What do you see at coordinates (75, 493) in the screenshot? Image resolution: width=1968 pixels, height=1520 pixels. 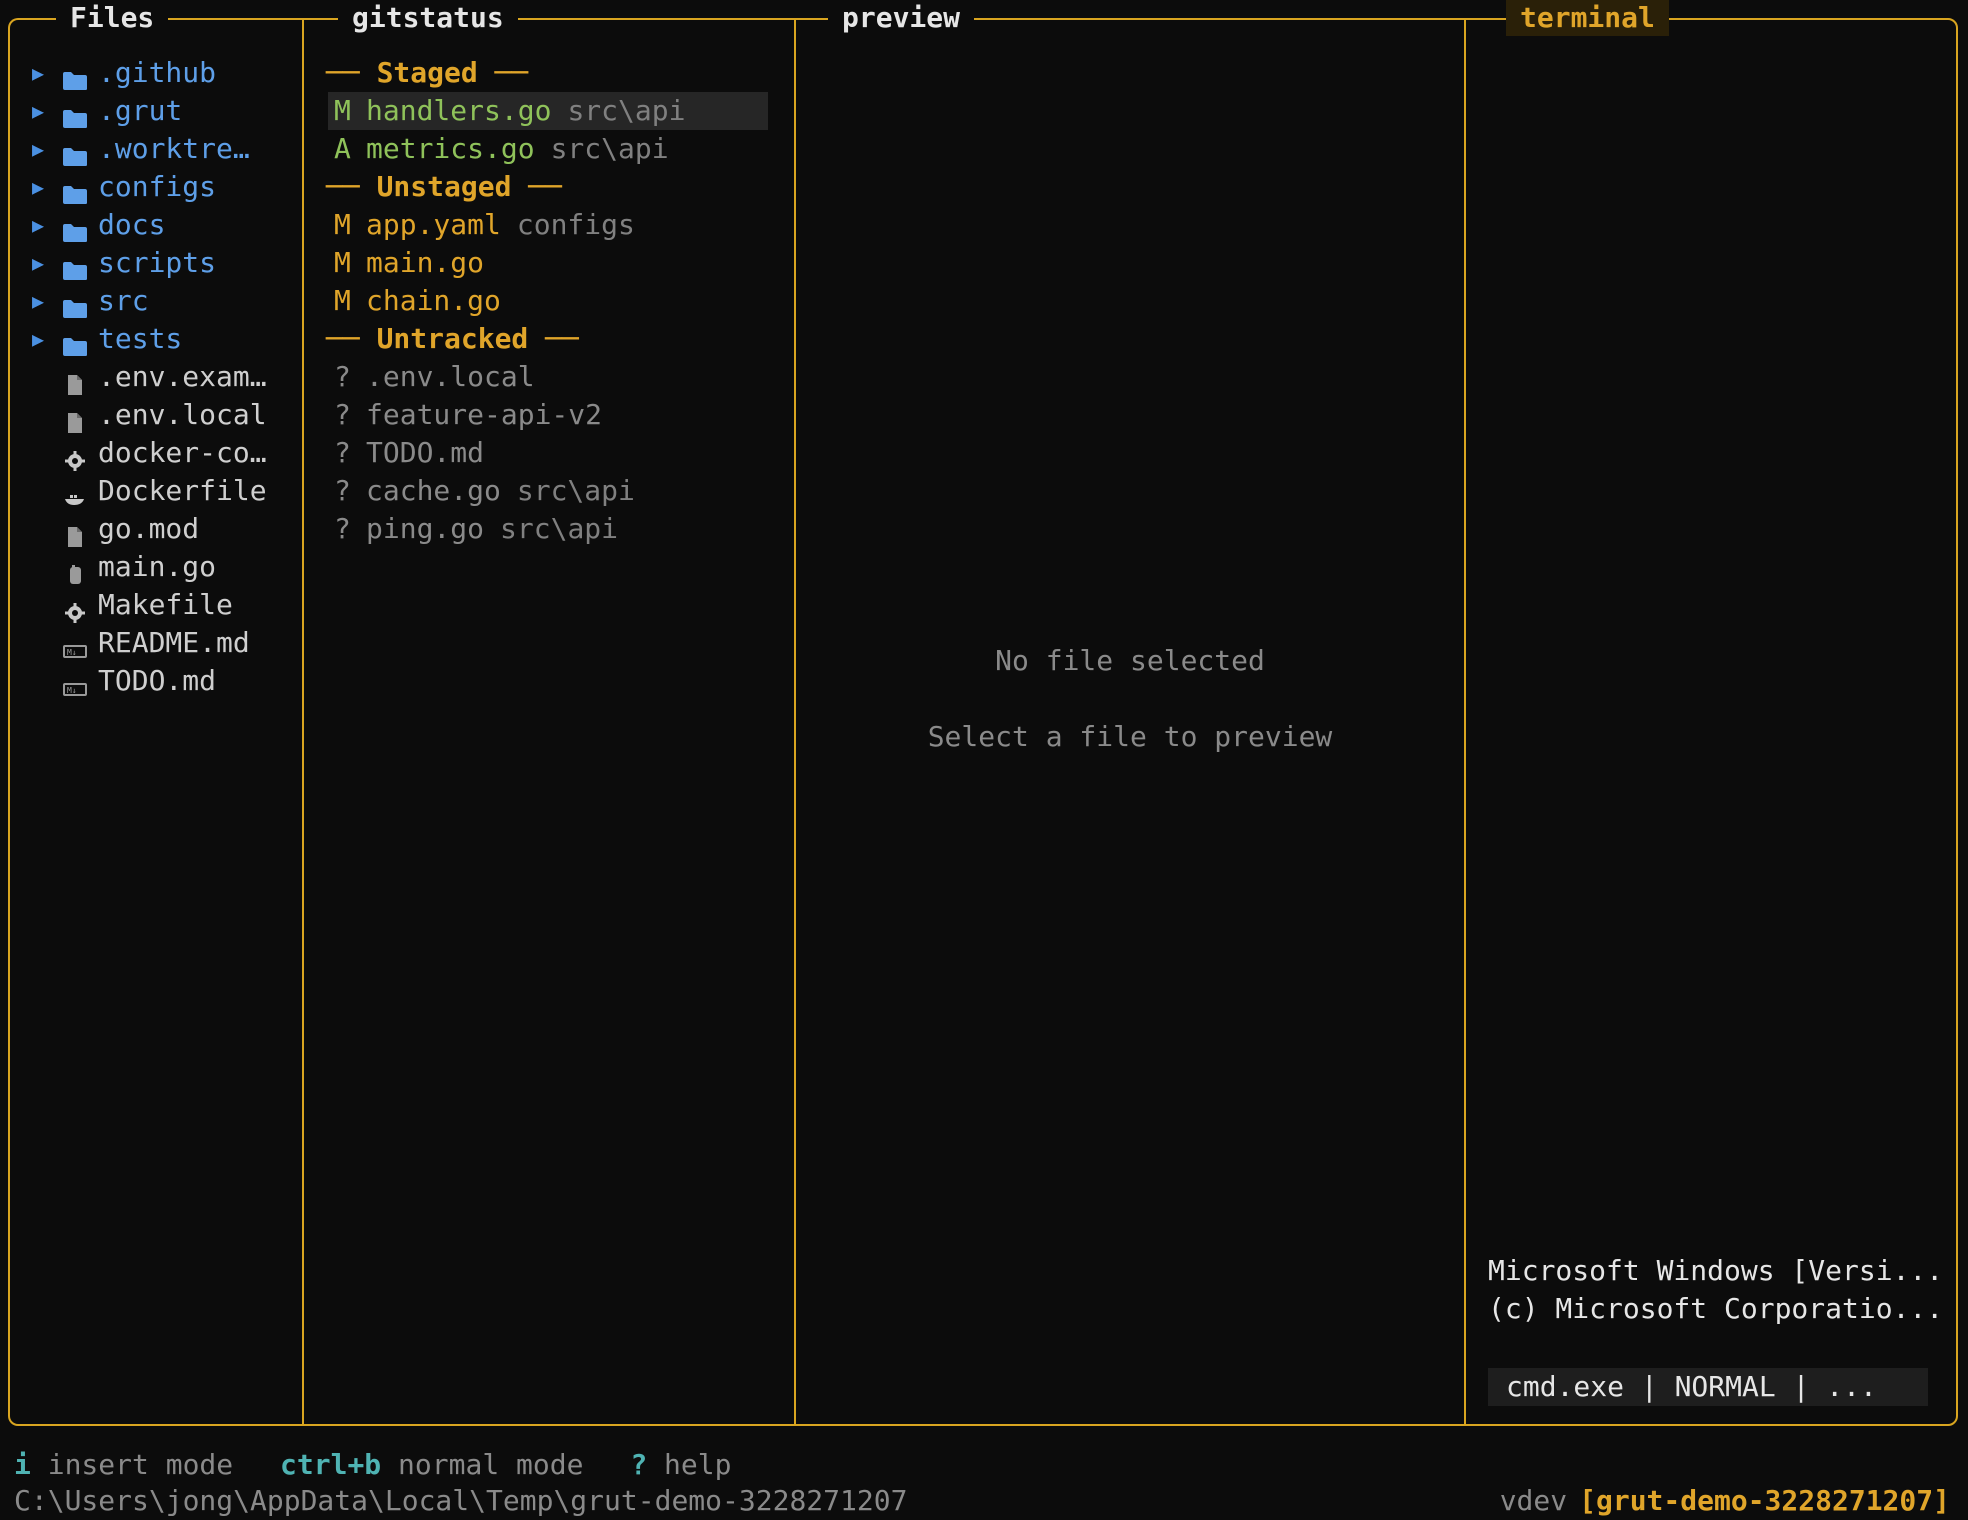 I see `docker-icon` at bounding box center [75, 493].